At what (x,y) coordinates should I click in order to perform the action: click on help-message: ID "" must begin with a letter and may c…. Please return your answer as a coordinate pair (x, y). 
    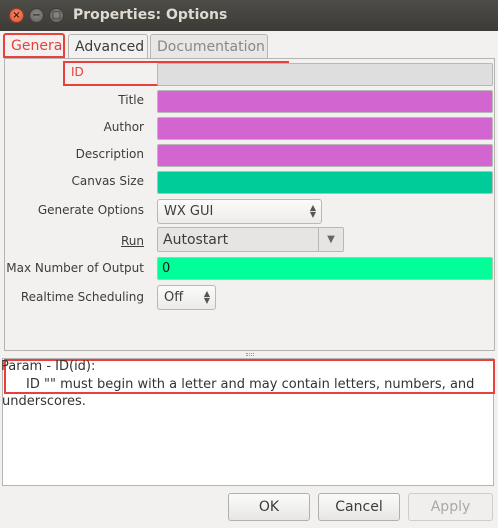
    Looking at the image, I should click on (238, 393).